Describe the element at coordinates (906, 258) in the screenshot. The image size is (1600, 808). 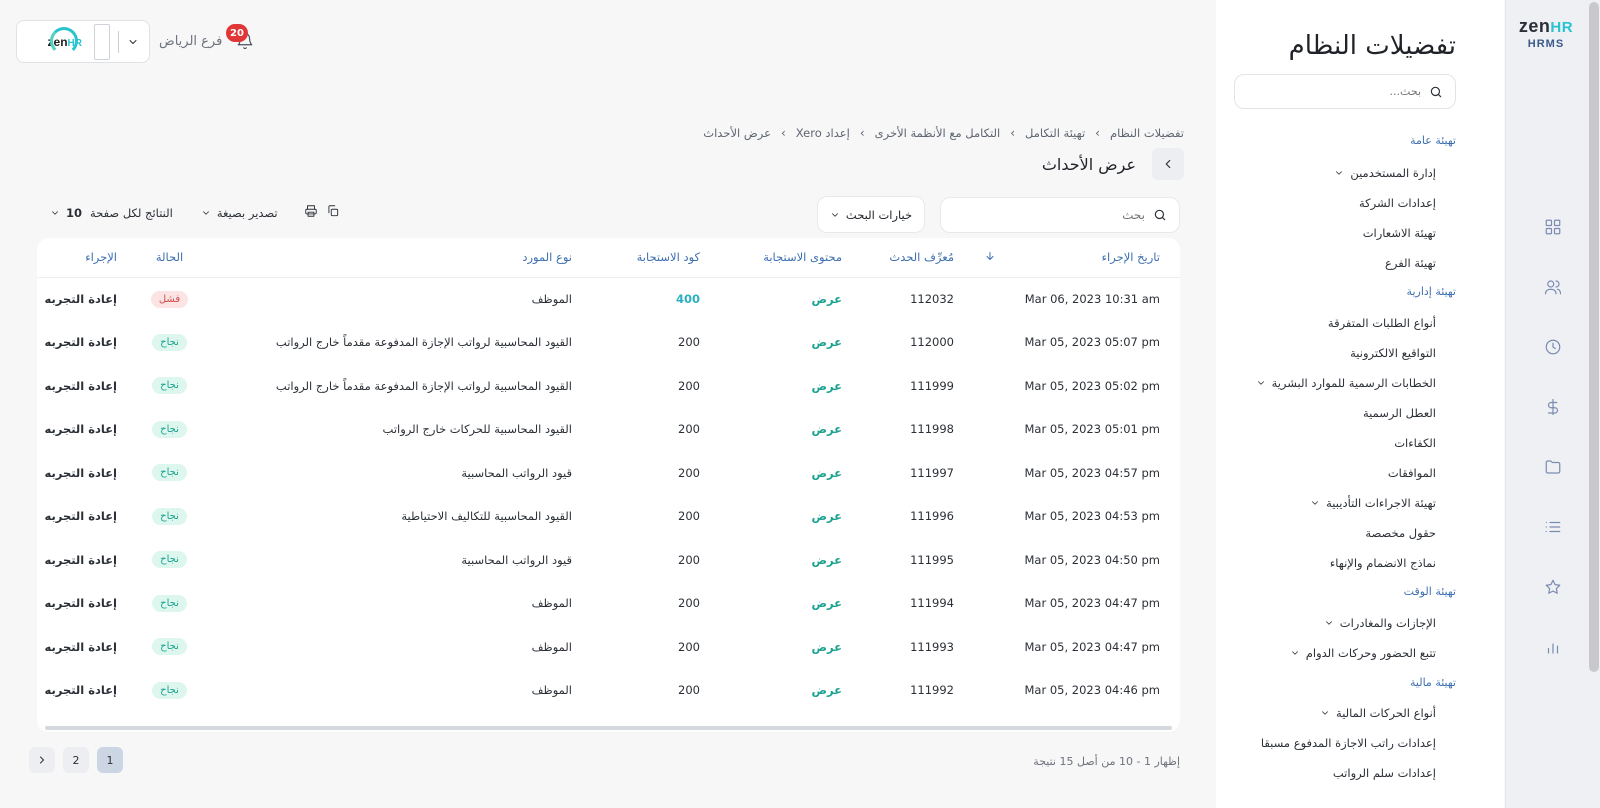
I see `col-header-event-id: مُعرِّف الحدث` at that location.